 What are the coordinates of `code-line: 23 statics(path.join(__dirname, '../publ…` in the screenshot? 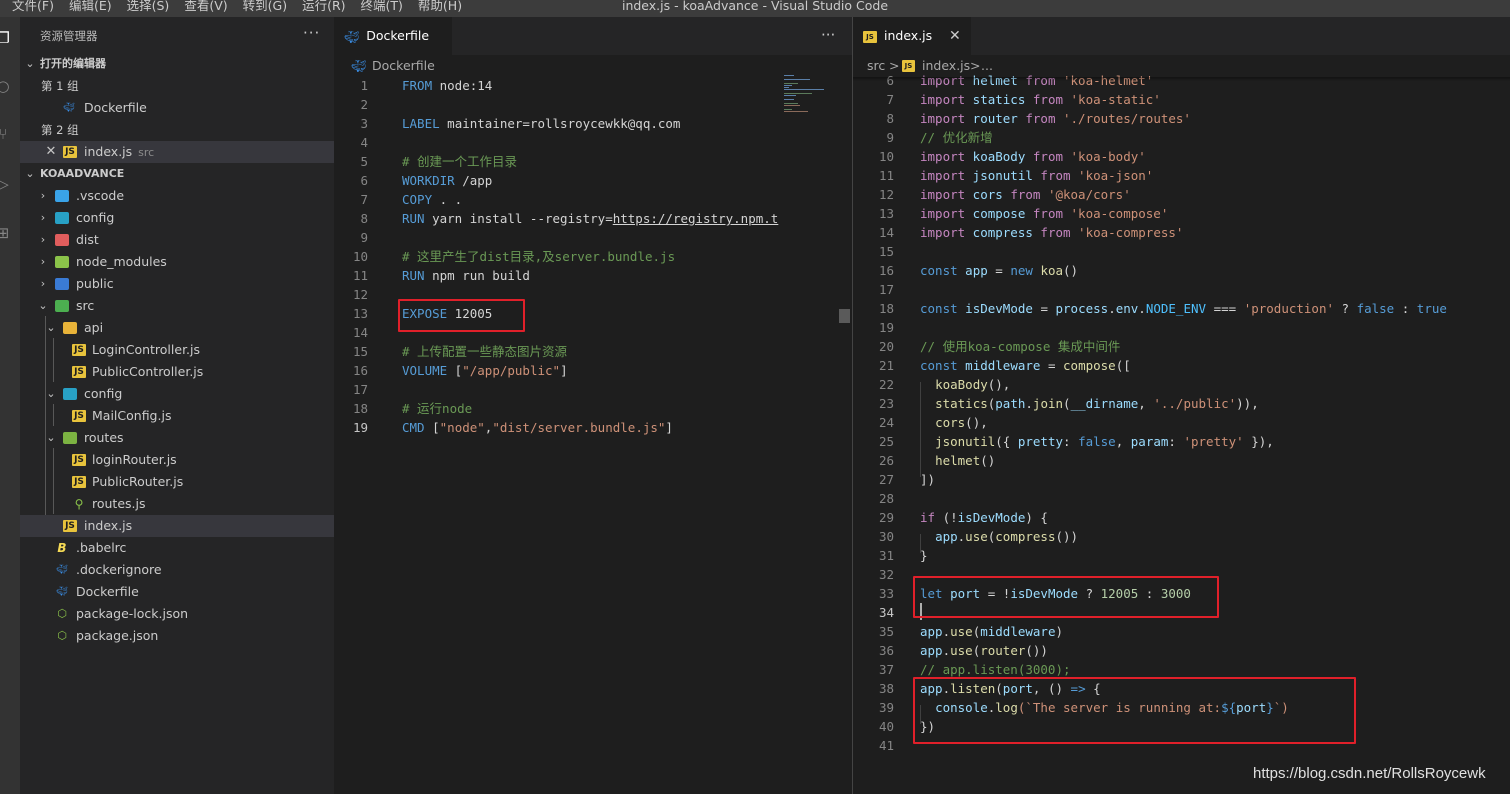 It's located at (1181, 403).